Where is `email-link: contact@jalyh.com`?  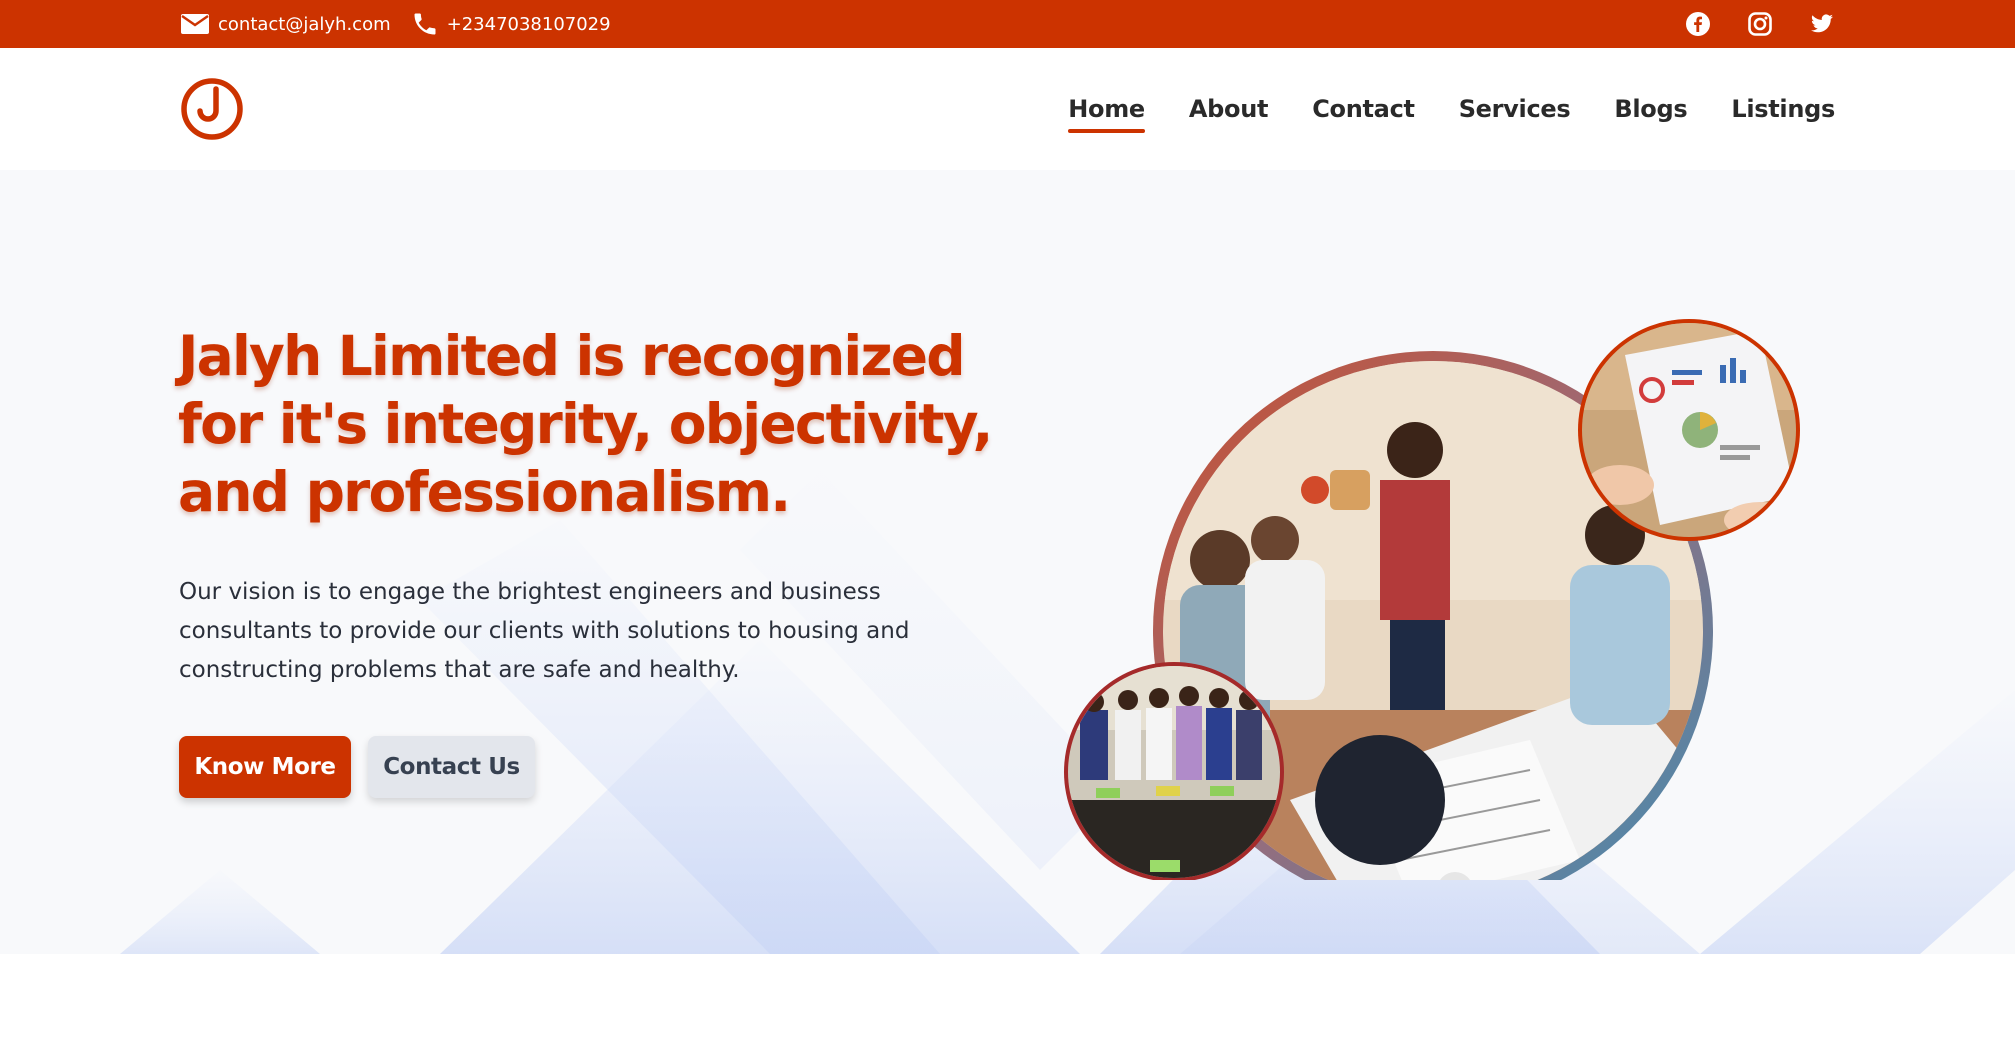 email-link: contact@jalyh.com is located at coordinates (285, 24).